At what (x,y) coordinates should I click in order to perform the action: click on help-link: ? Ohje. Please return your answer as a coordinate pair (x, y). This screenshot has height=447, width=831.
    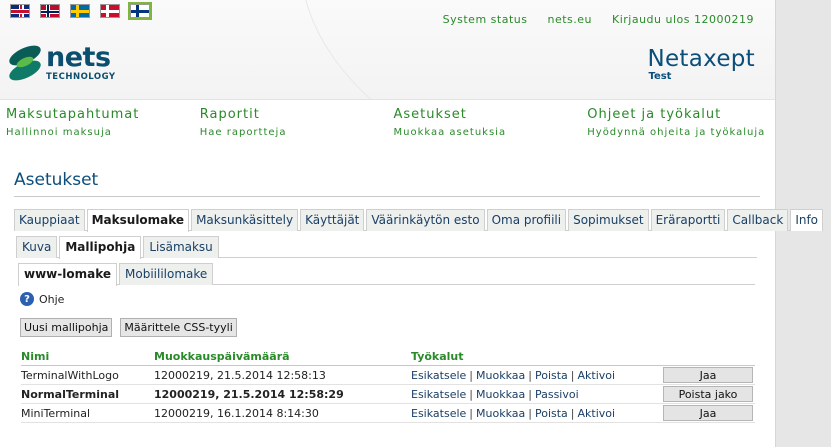
    Looking at the image, I should click on (390, 299).